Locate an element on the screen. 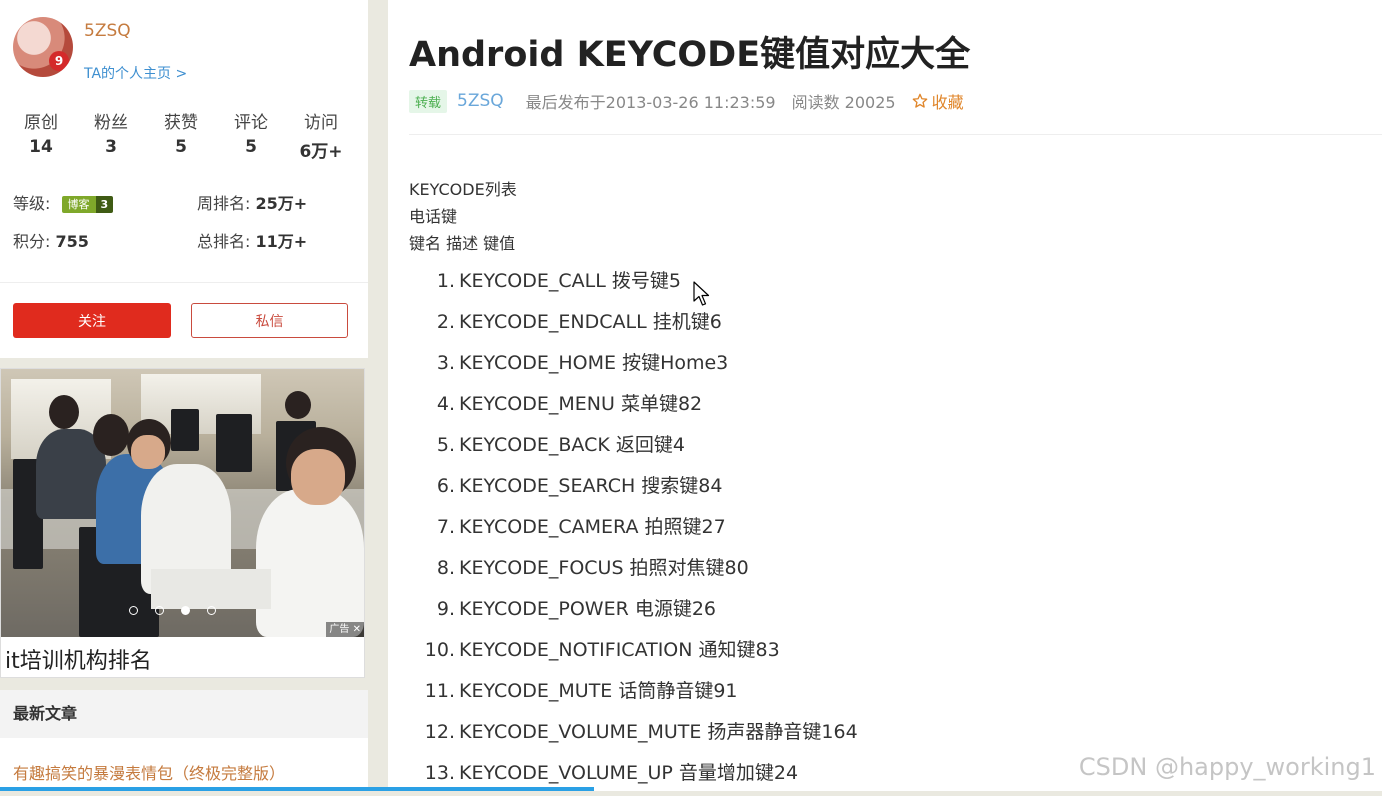 This screenshot has width=1382, height=796. stat-value: 14 is located at coordinates (41, 147).